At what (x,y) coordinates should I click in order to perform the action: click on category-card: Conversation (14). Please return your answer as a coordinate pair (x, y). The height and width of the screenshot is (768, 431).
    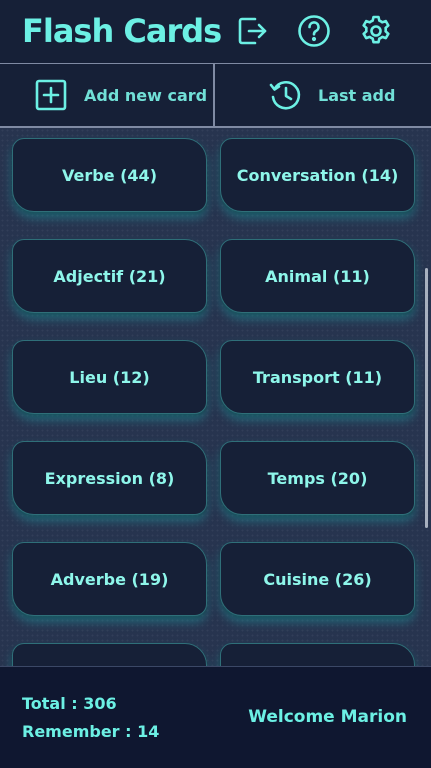
    Looking at the image, I should click on (317, 175).